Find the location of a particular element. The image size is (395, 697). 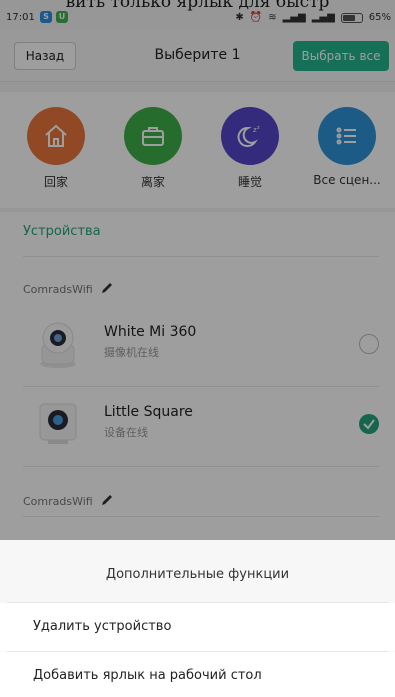

add-shortcut-item: Добавить ярлык на рабочий стол is located at coordinates (197, 674).